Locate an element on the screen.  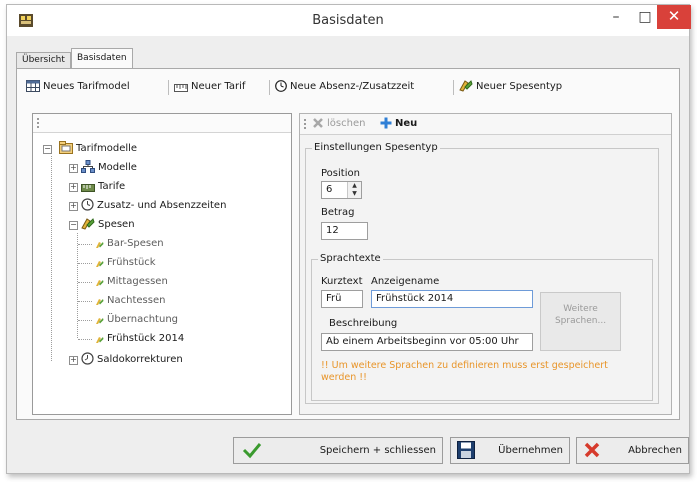
save-close-label: Speichern + schliessen is located at coordinates (377, 450).